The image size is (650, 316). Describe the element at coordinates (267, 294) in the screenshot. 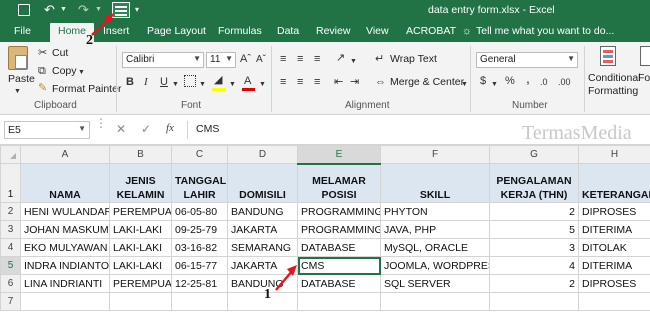

I see `annotation-label-1: 1` at that location.